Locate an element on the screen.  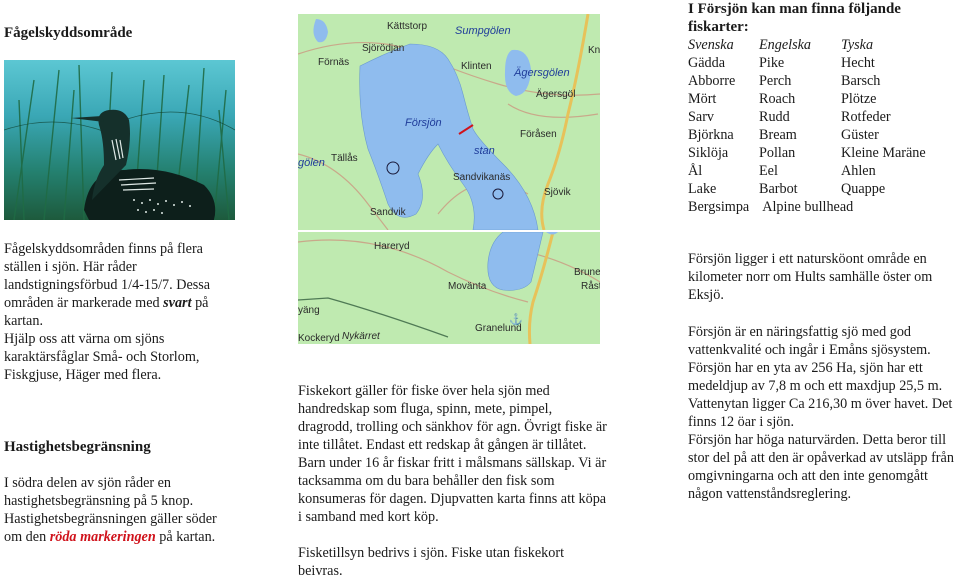
table-row: Mört Roach Plötze is located at coordinates (807, 99).